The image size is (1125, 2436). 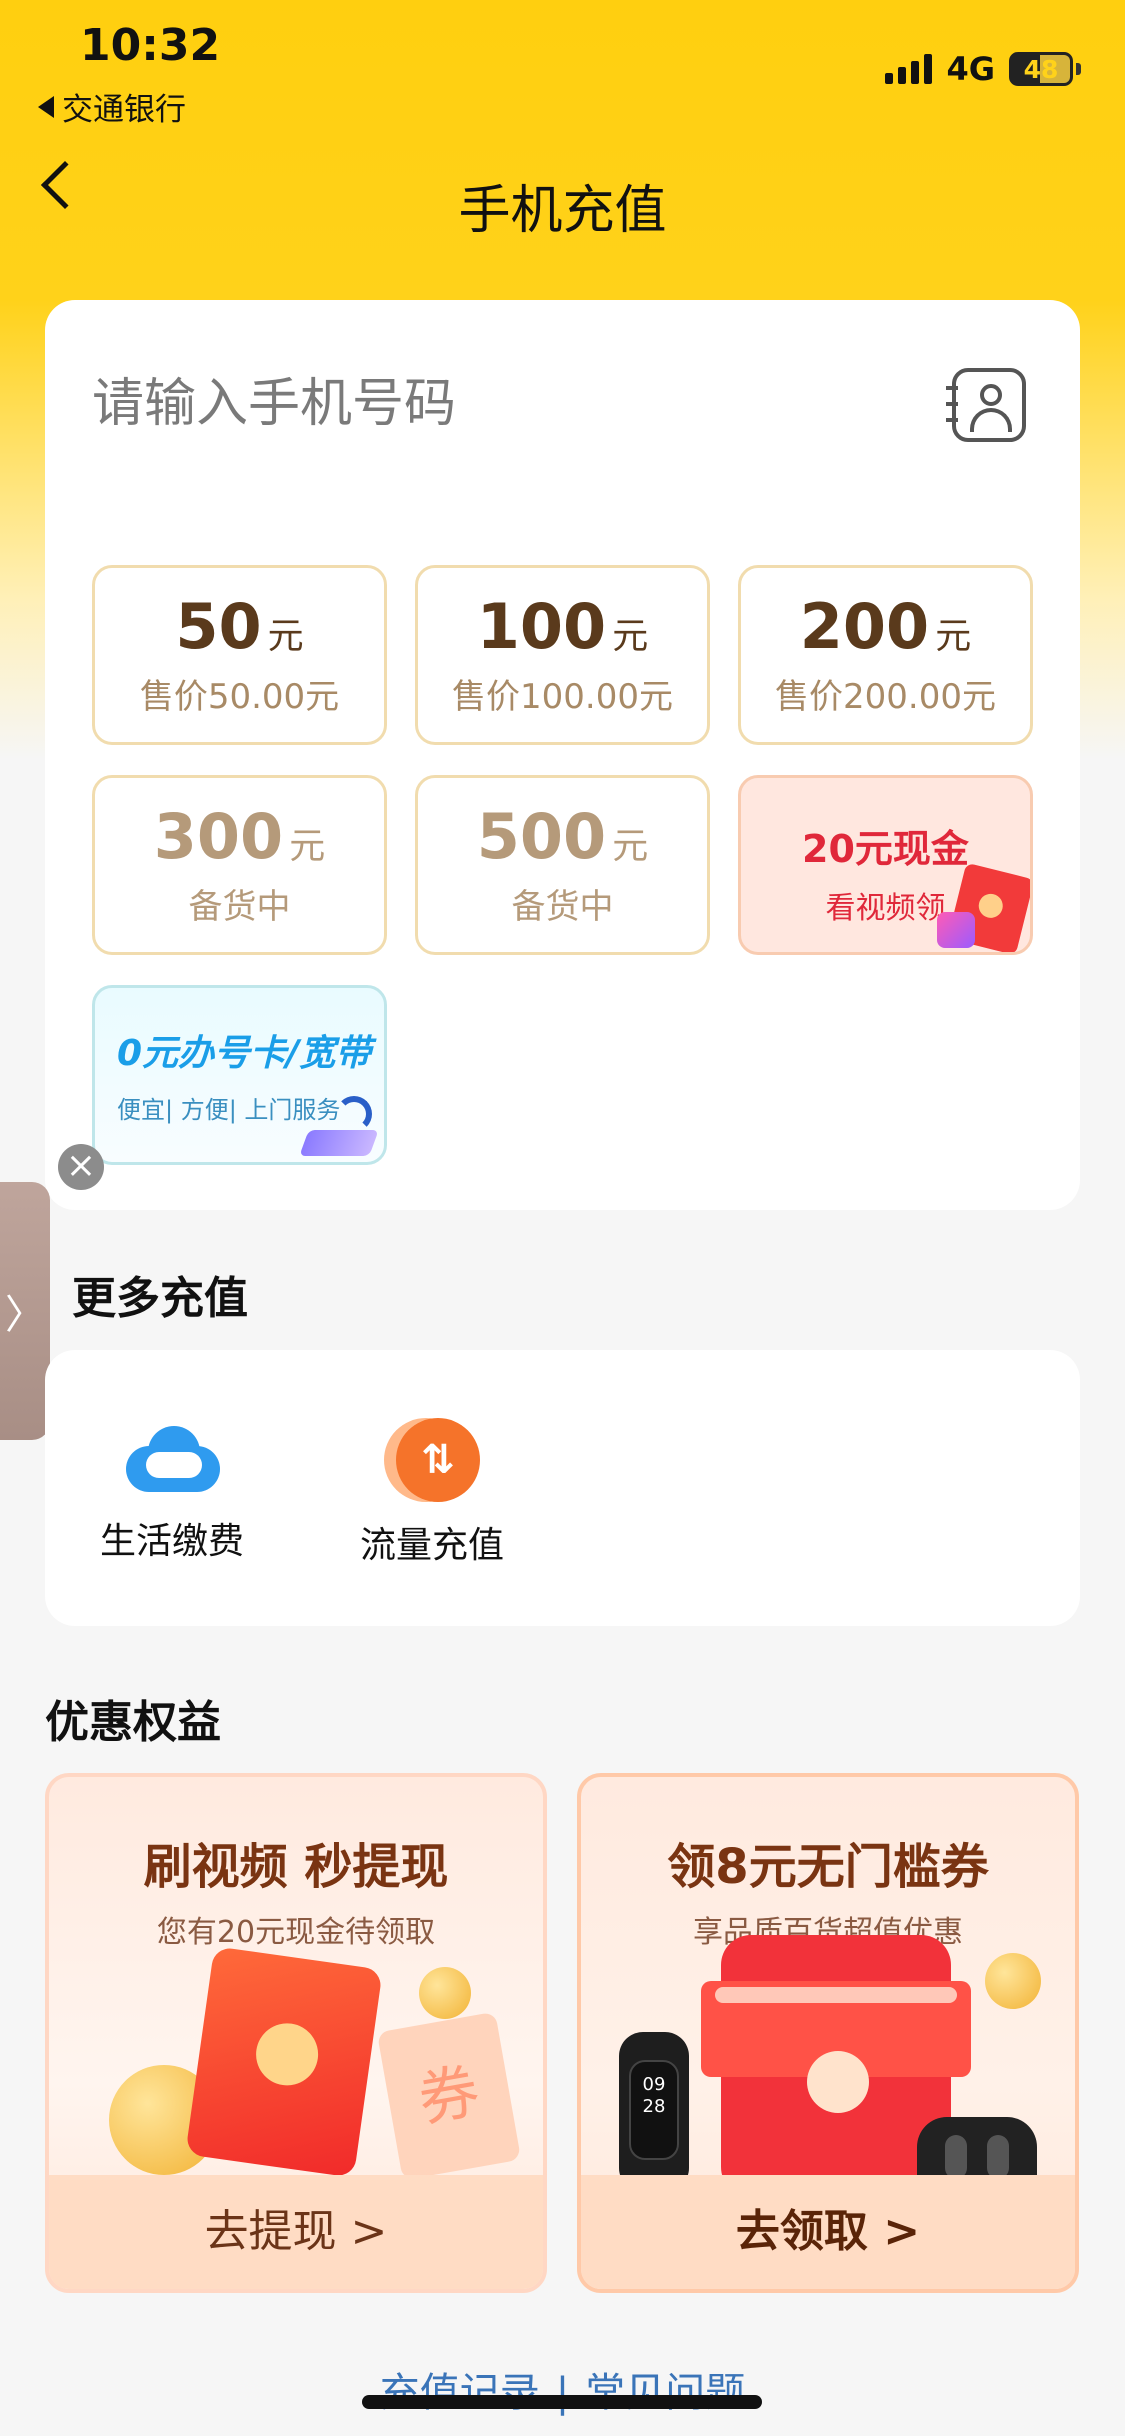 I want to click on amount-option-300: 300 元 备货中, so click(x=239, y=865).